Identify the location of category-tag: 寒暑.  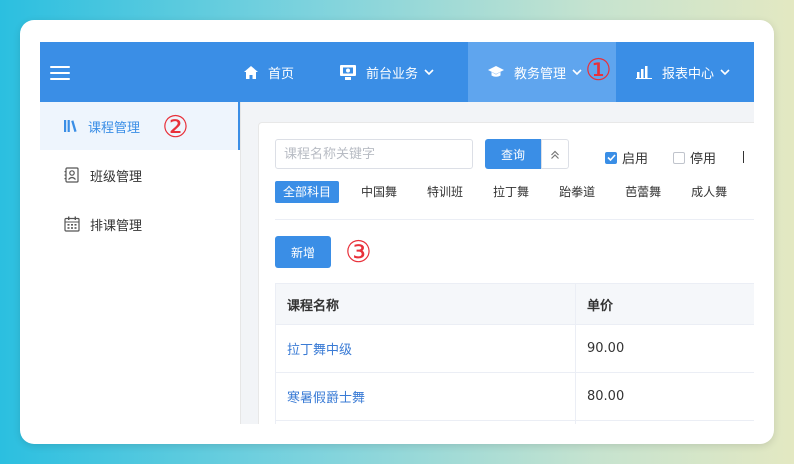
(751, 192).